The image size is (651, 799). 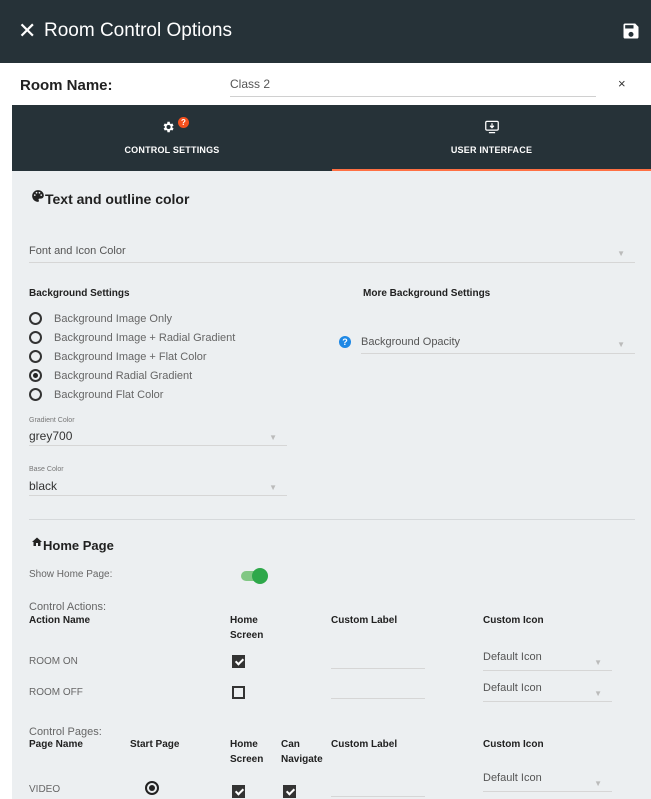 What do you see at coordinates (35, 318) in the screenshot?
I see `radio-background-image-only` at bounding box center [35, 318].